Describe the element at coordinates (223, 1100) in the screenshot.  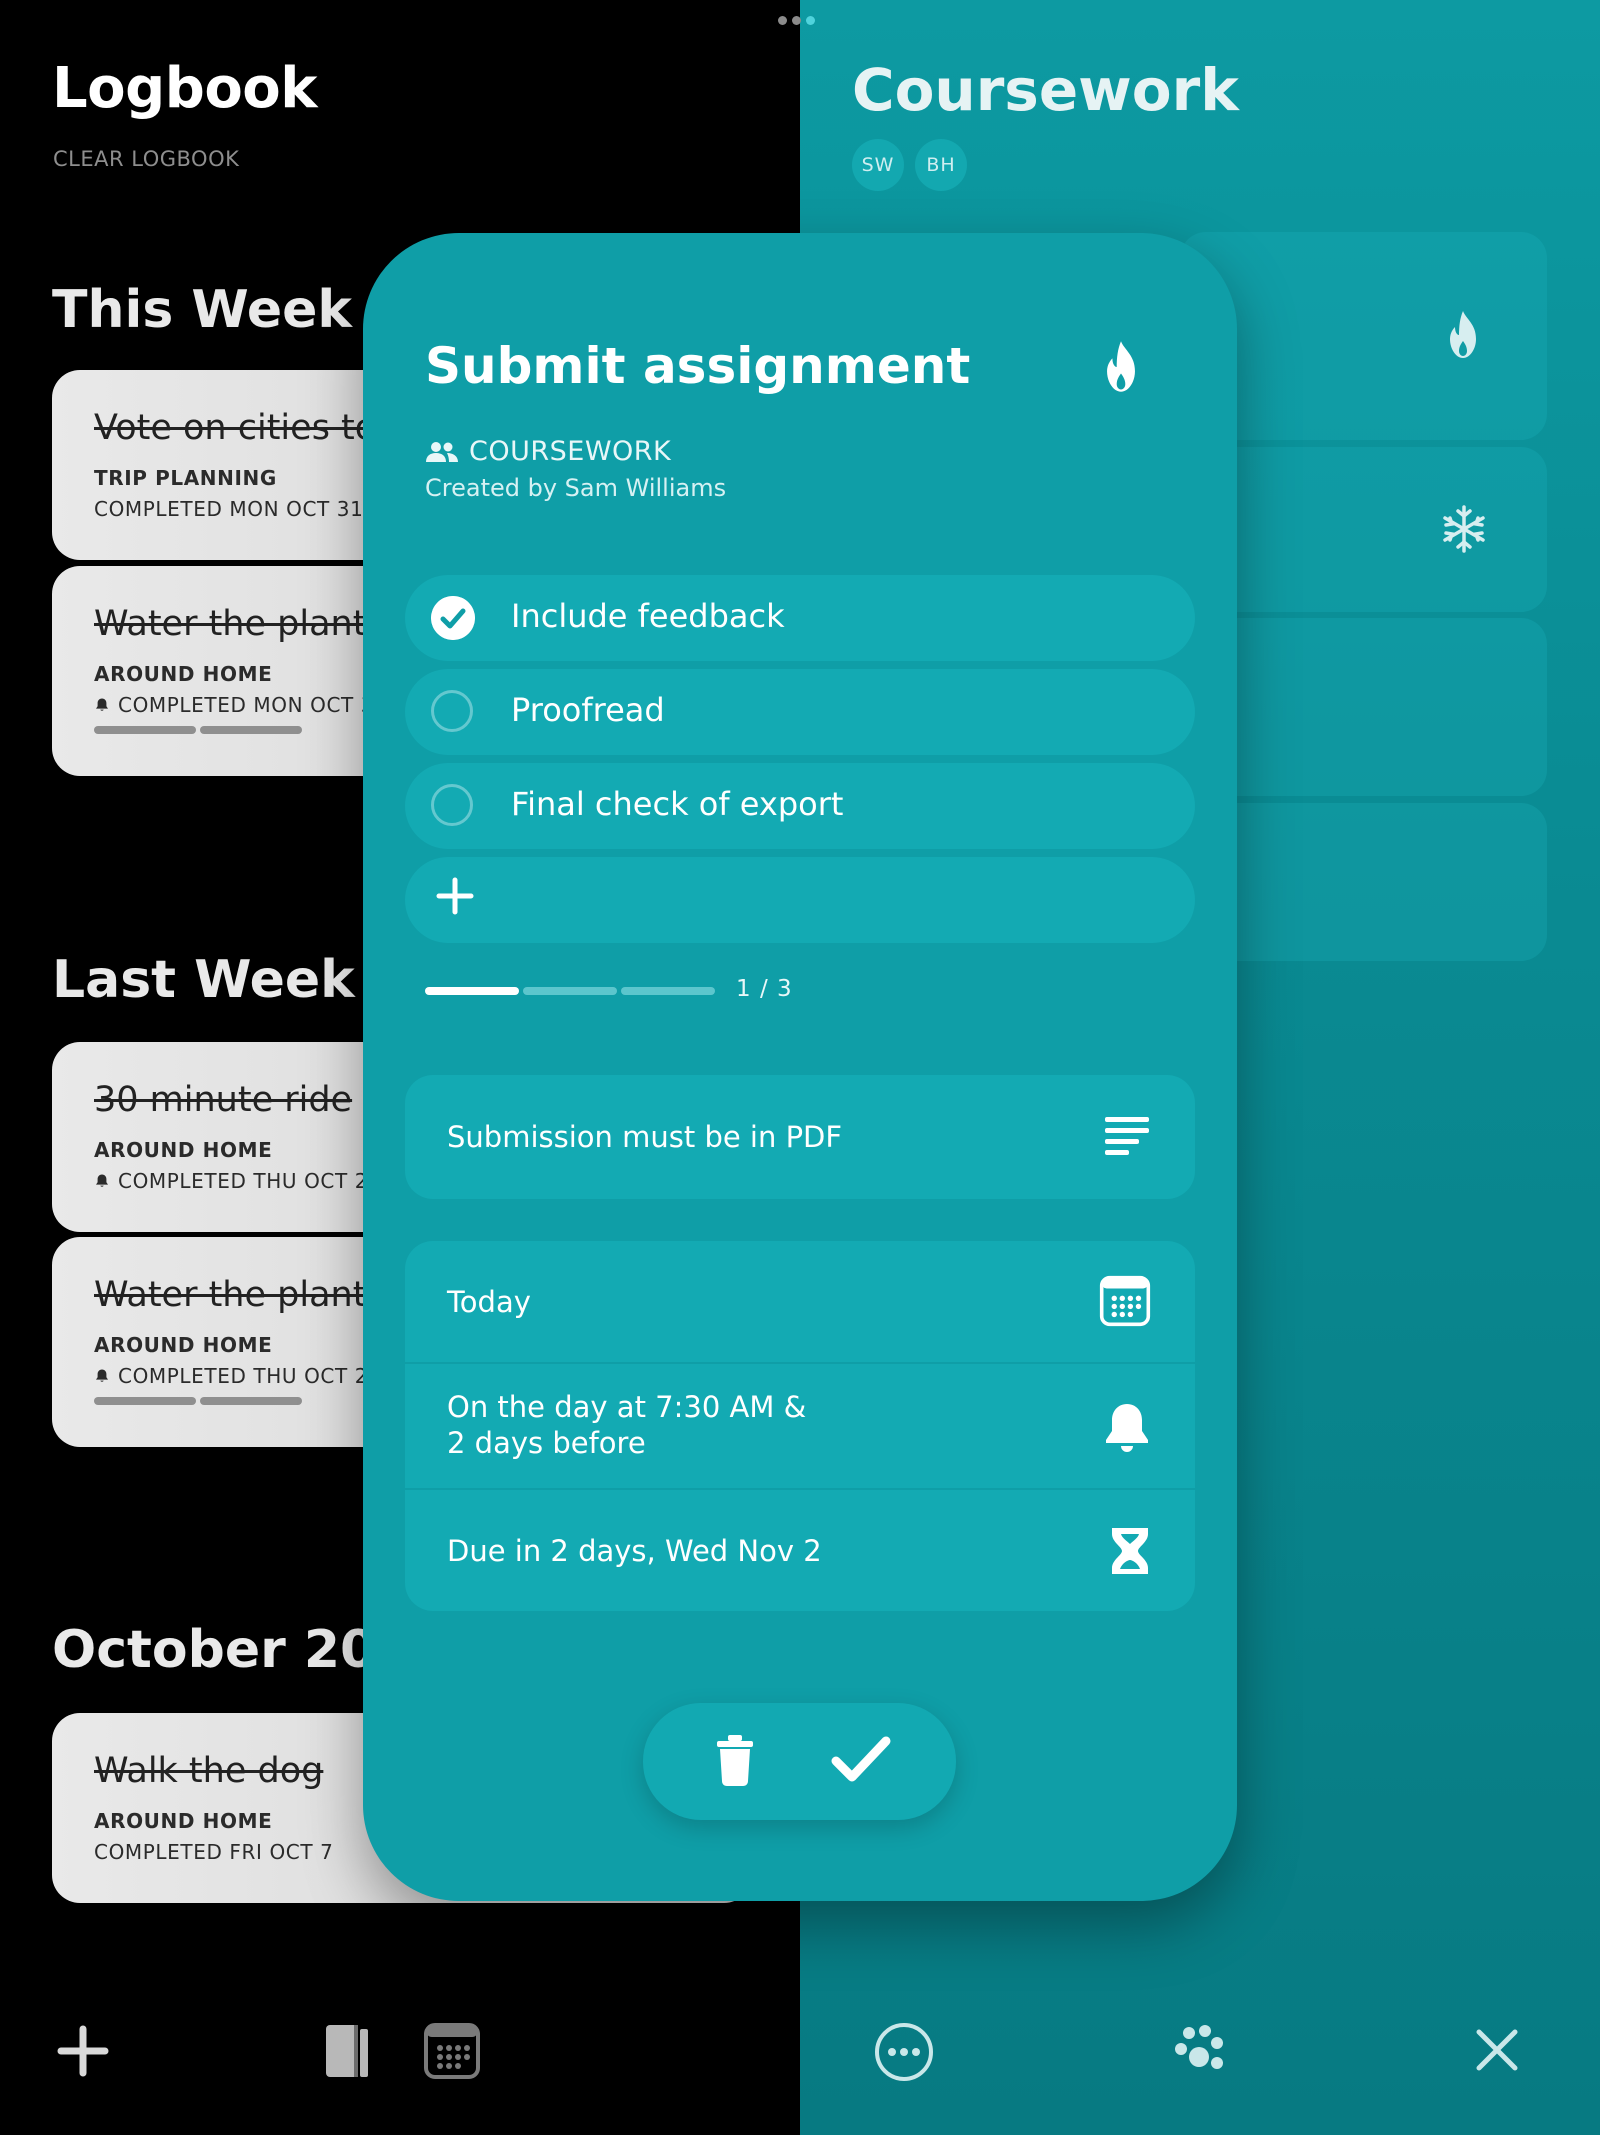
I see `logbook-item-title: 30 minute ride` at that location.